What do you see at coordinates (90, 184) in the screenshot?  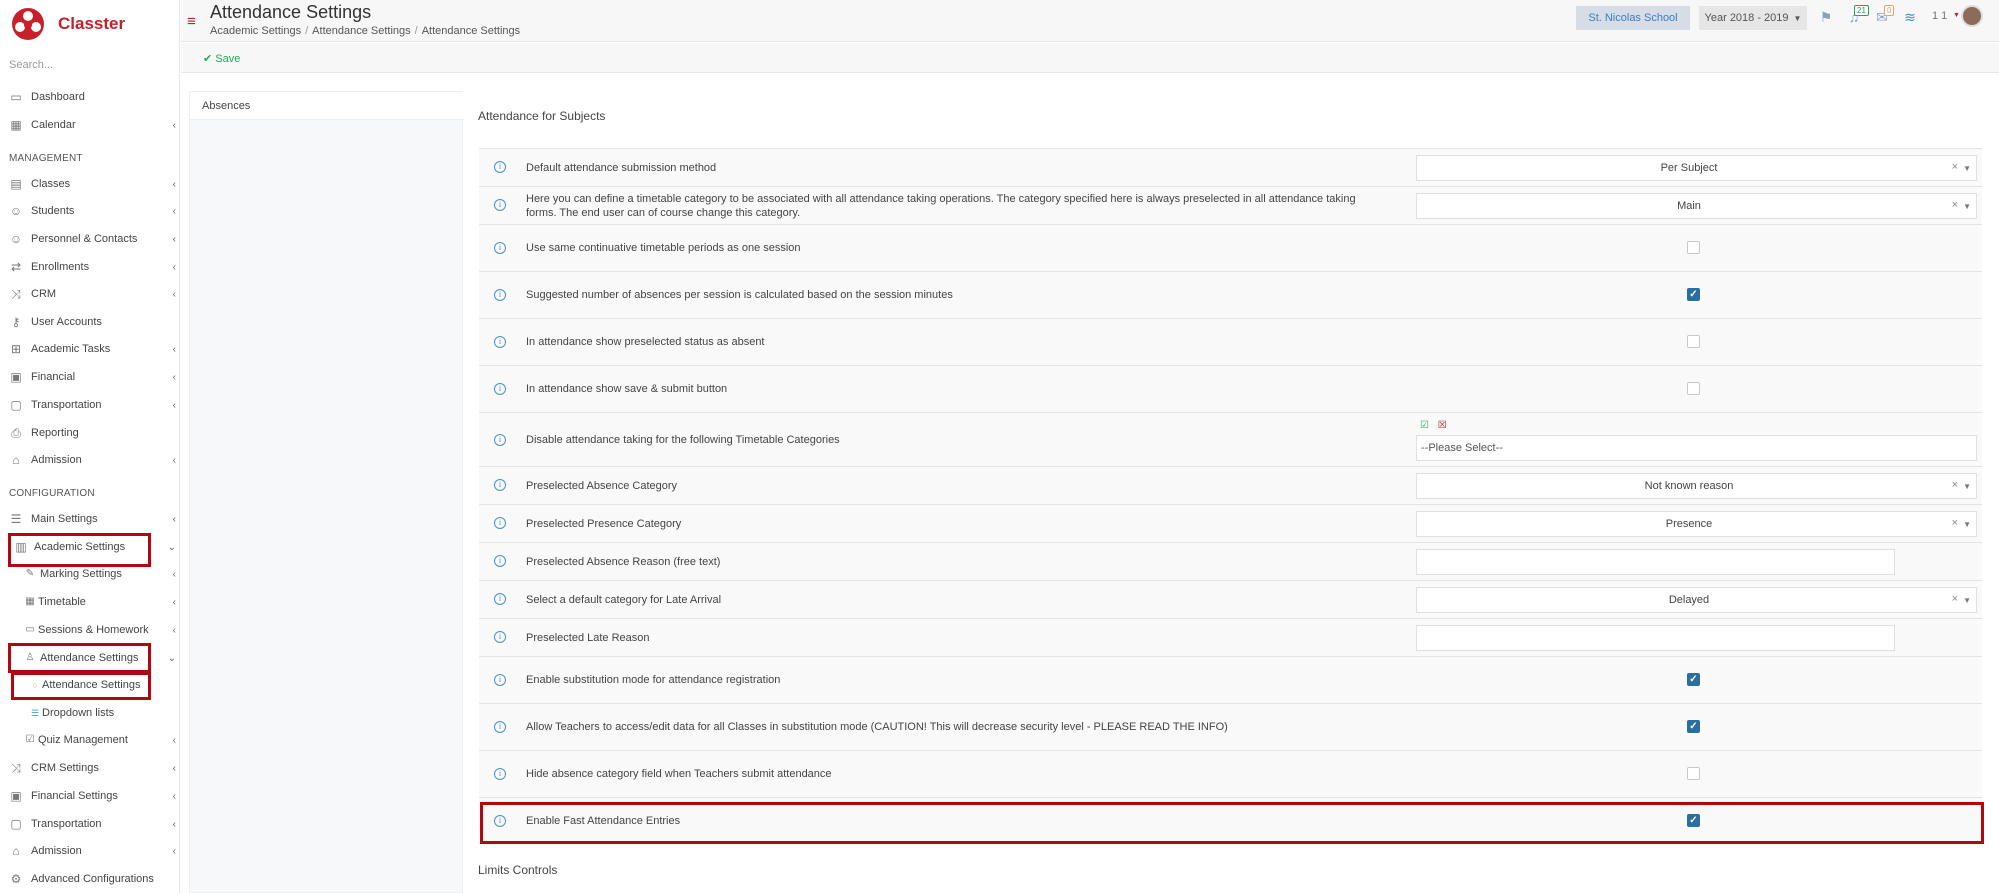 I see `sidebar-item-classes: ▤ Classes ‹` at bounding box center [90, 184].